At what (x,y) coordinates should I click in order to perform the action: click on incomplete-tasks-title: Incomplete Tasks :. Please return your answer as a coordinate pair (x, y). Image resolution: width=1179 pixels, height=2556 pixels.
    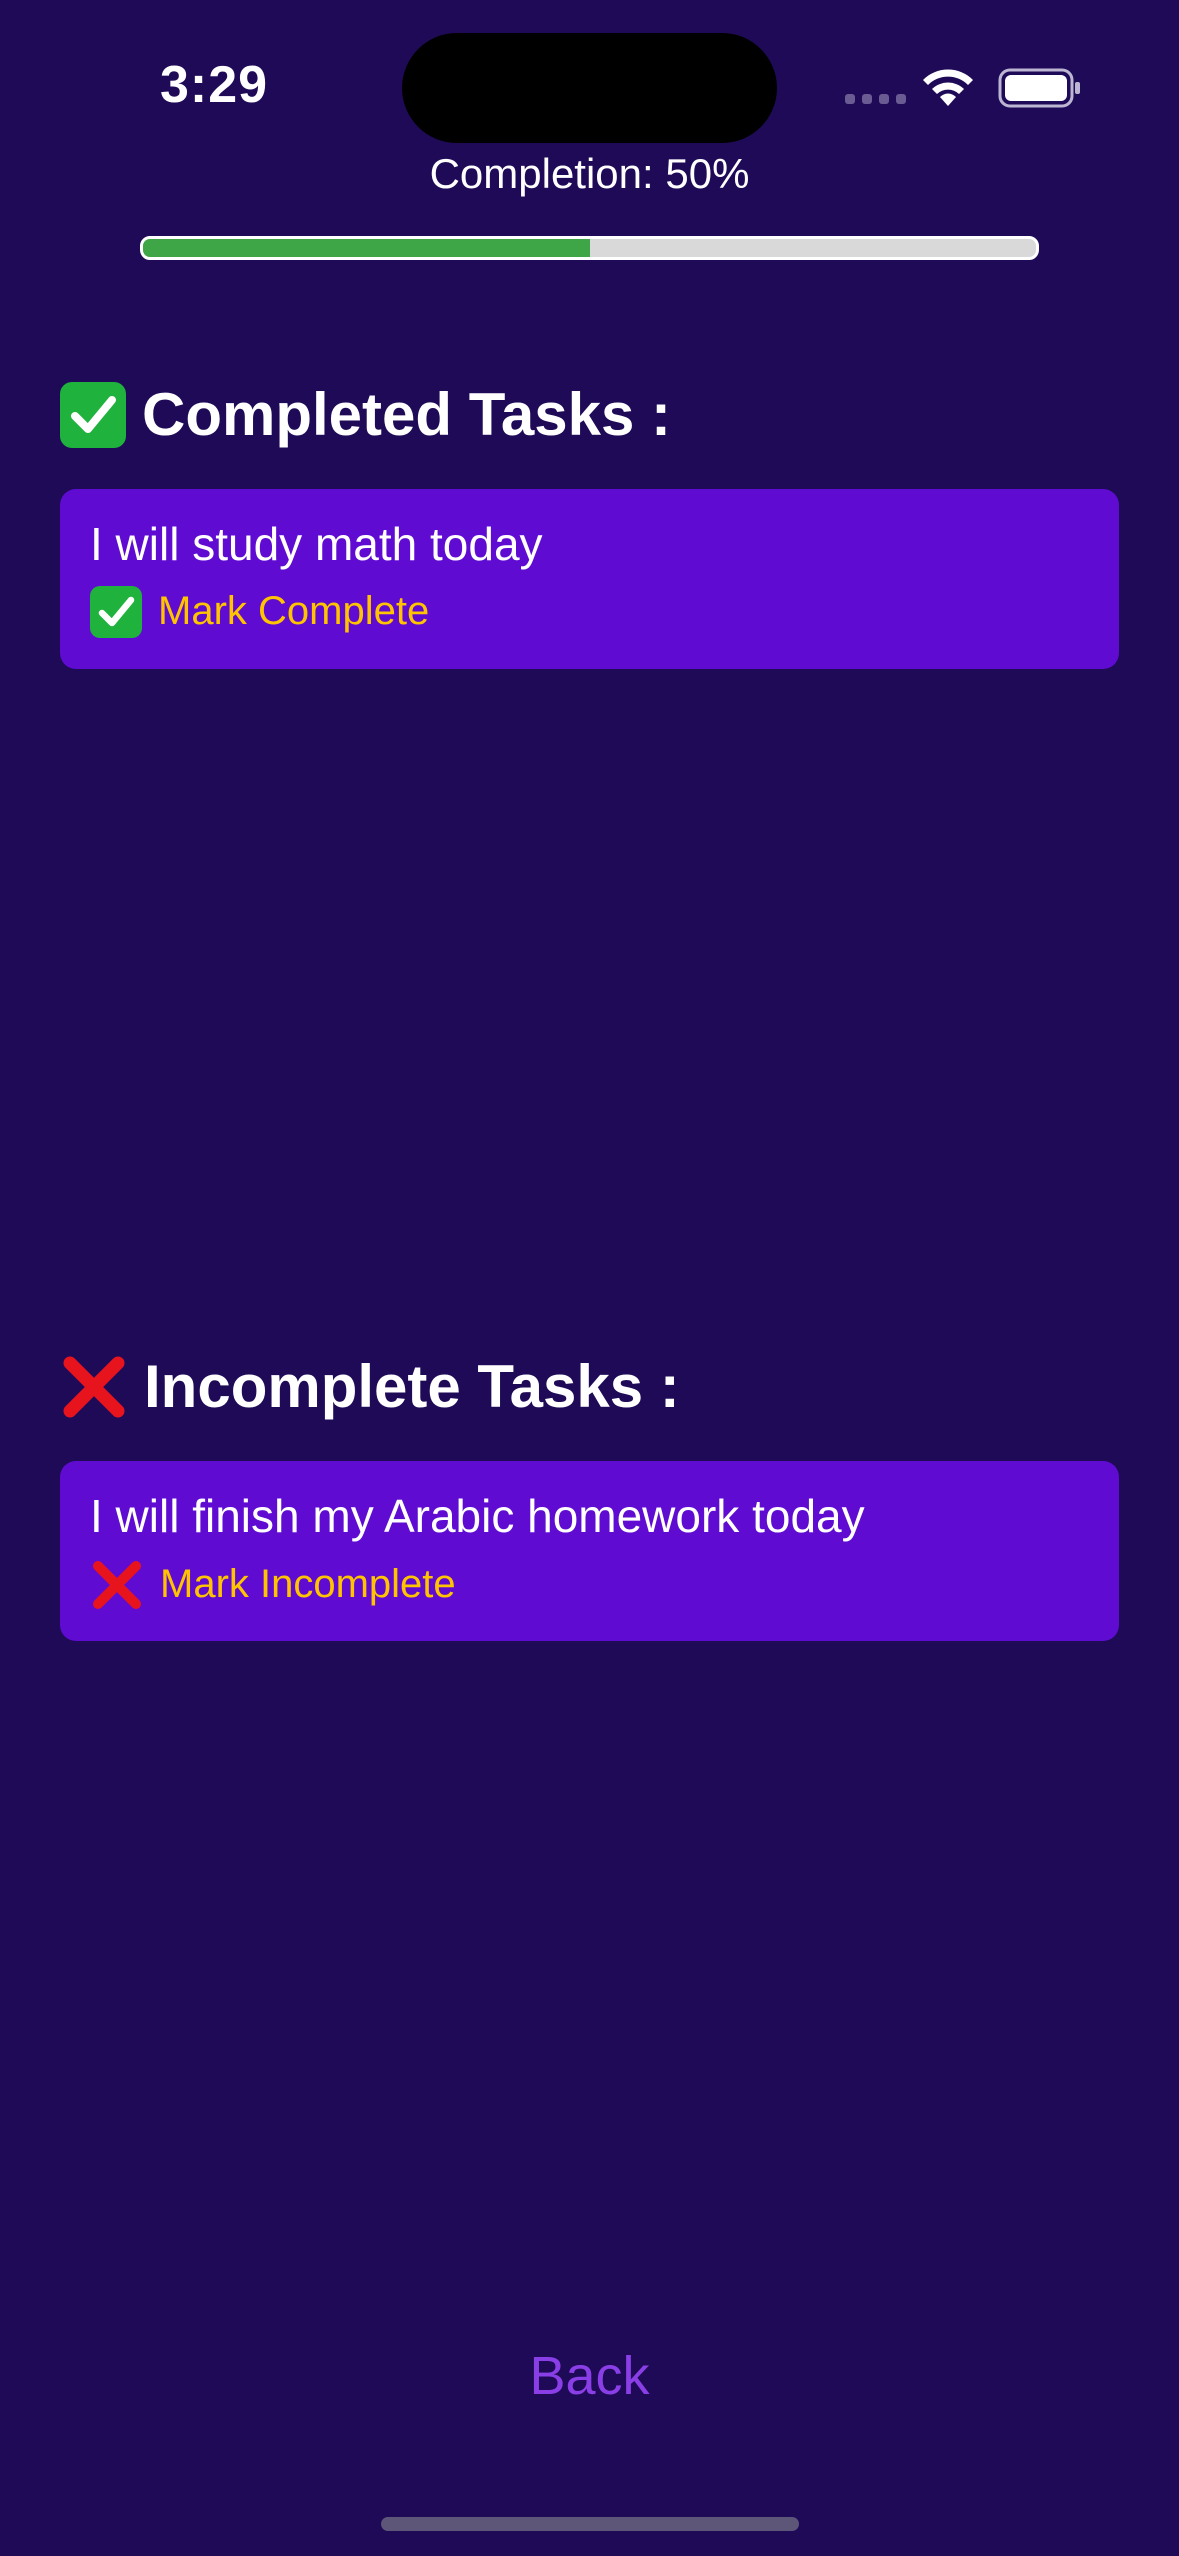
    Looking at the image, I should click on (412, 1386).